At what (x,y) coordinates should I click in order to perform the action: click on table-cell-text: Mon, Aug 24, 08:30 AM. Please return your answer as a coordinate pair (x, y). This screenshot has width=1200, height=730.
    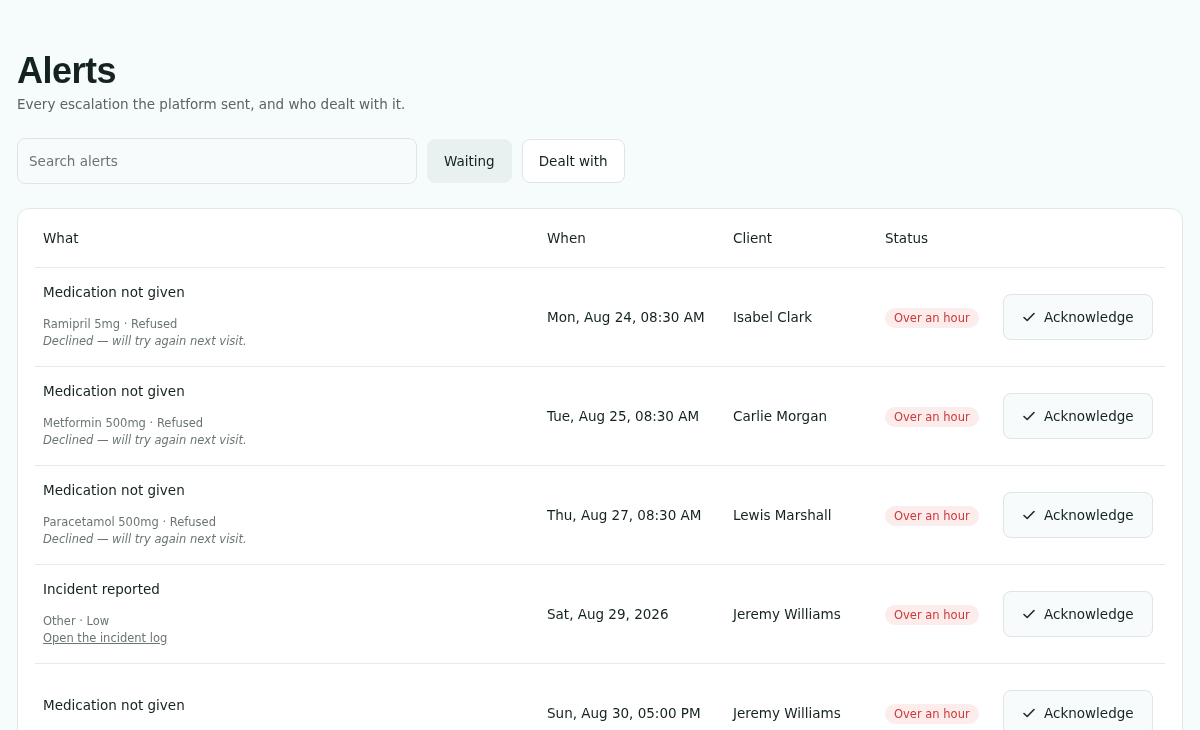
    Looking at the image, I should click on (626, 317).